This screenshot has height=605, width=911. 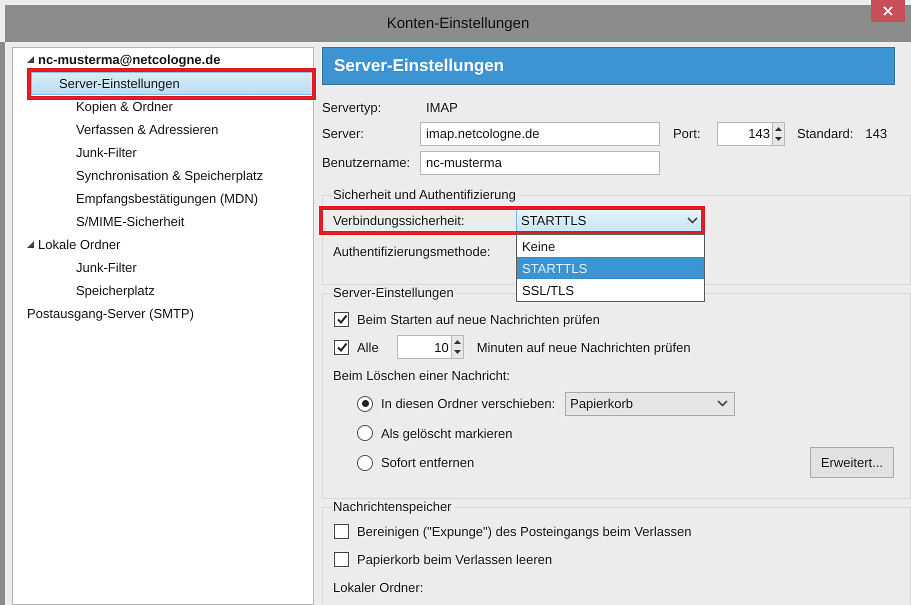 I want to click on field-label: Servertyp:, so click(x=352, y=107).